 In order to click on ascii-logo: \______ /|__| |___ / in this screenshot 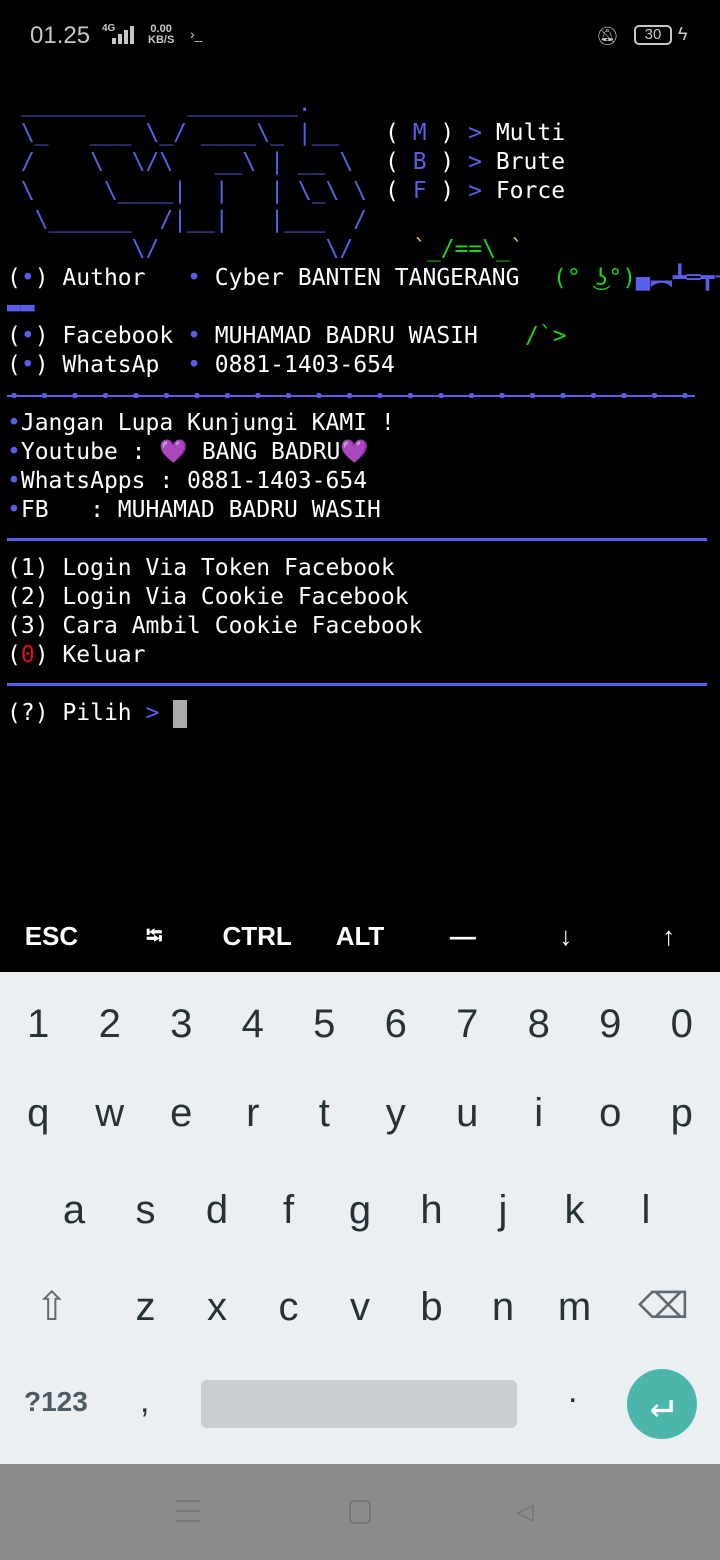, I will do `click(187, 220)`.